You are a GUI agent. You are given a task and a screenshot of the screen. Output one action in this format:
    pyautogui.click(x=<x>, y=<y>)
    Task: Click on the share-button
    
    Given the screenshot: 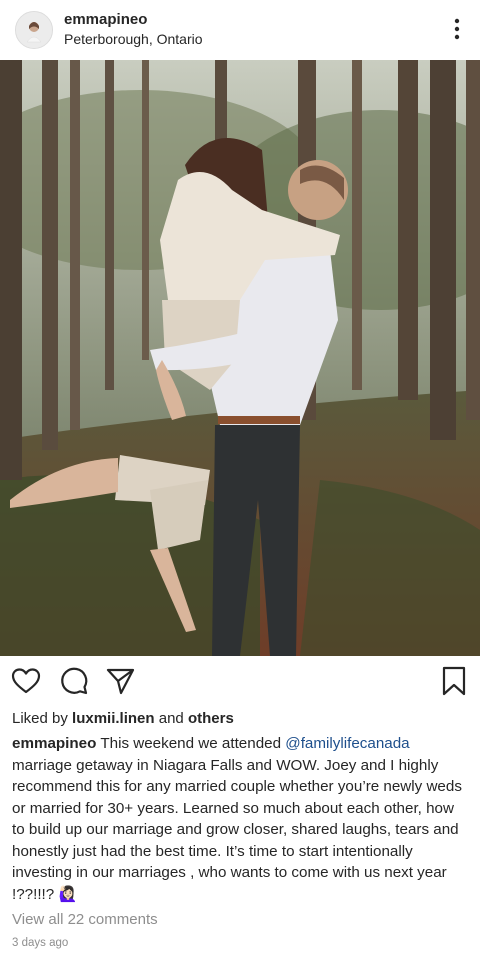 What is the action you would take?
    pyautogui.click(x=120, y=681)
    